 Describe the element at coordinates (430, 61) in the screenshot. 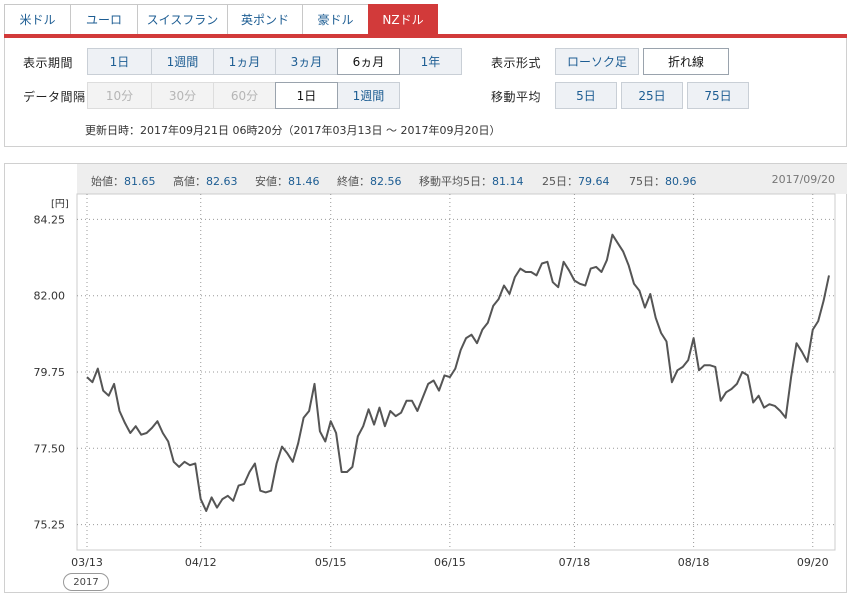

I see `period-option-5: 1年` at that location.